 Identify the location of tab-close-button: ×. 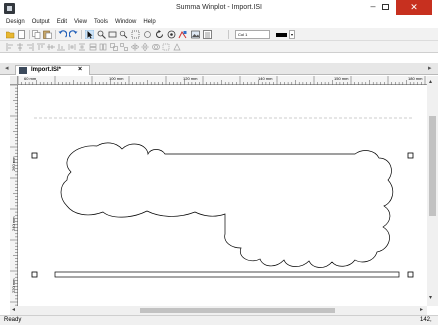
(80, 69).